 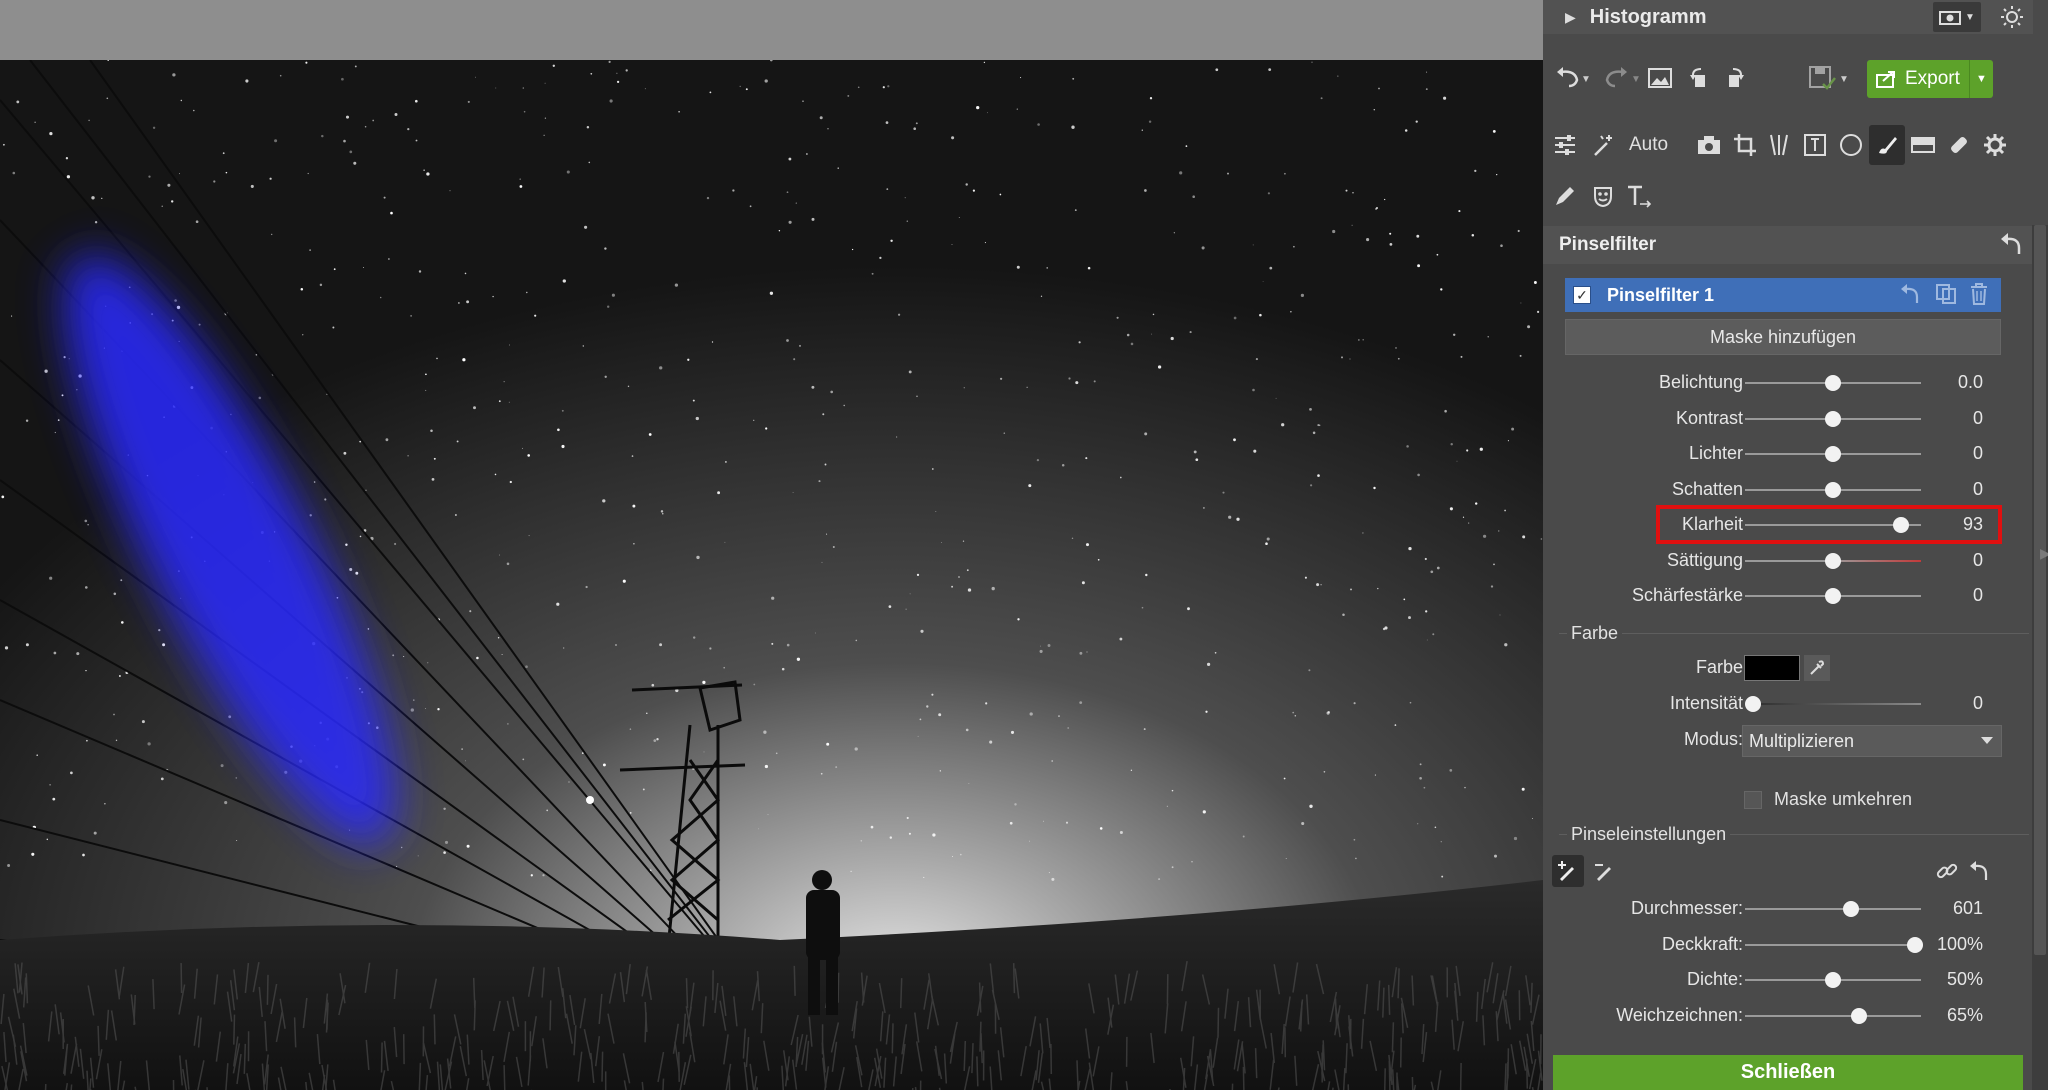 I want to click on blend-mode-select: Multiplizieren, so click(x=1872, y=741).